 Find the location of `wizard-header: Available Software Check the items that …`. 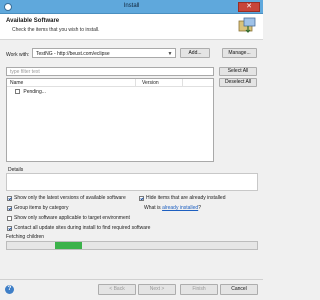

wizard-header: Available Software Check the items that … is located at coordinates (131, 27).